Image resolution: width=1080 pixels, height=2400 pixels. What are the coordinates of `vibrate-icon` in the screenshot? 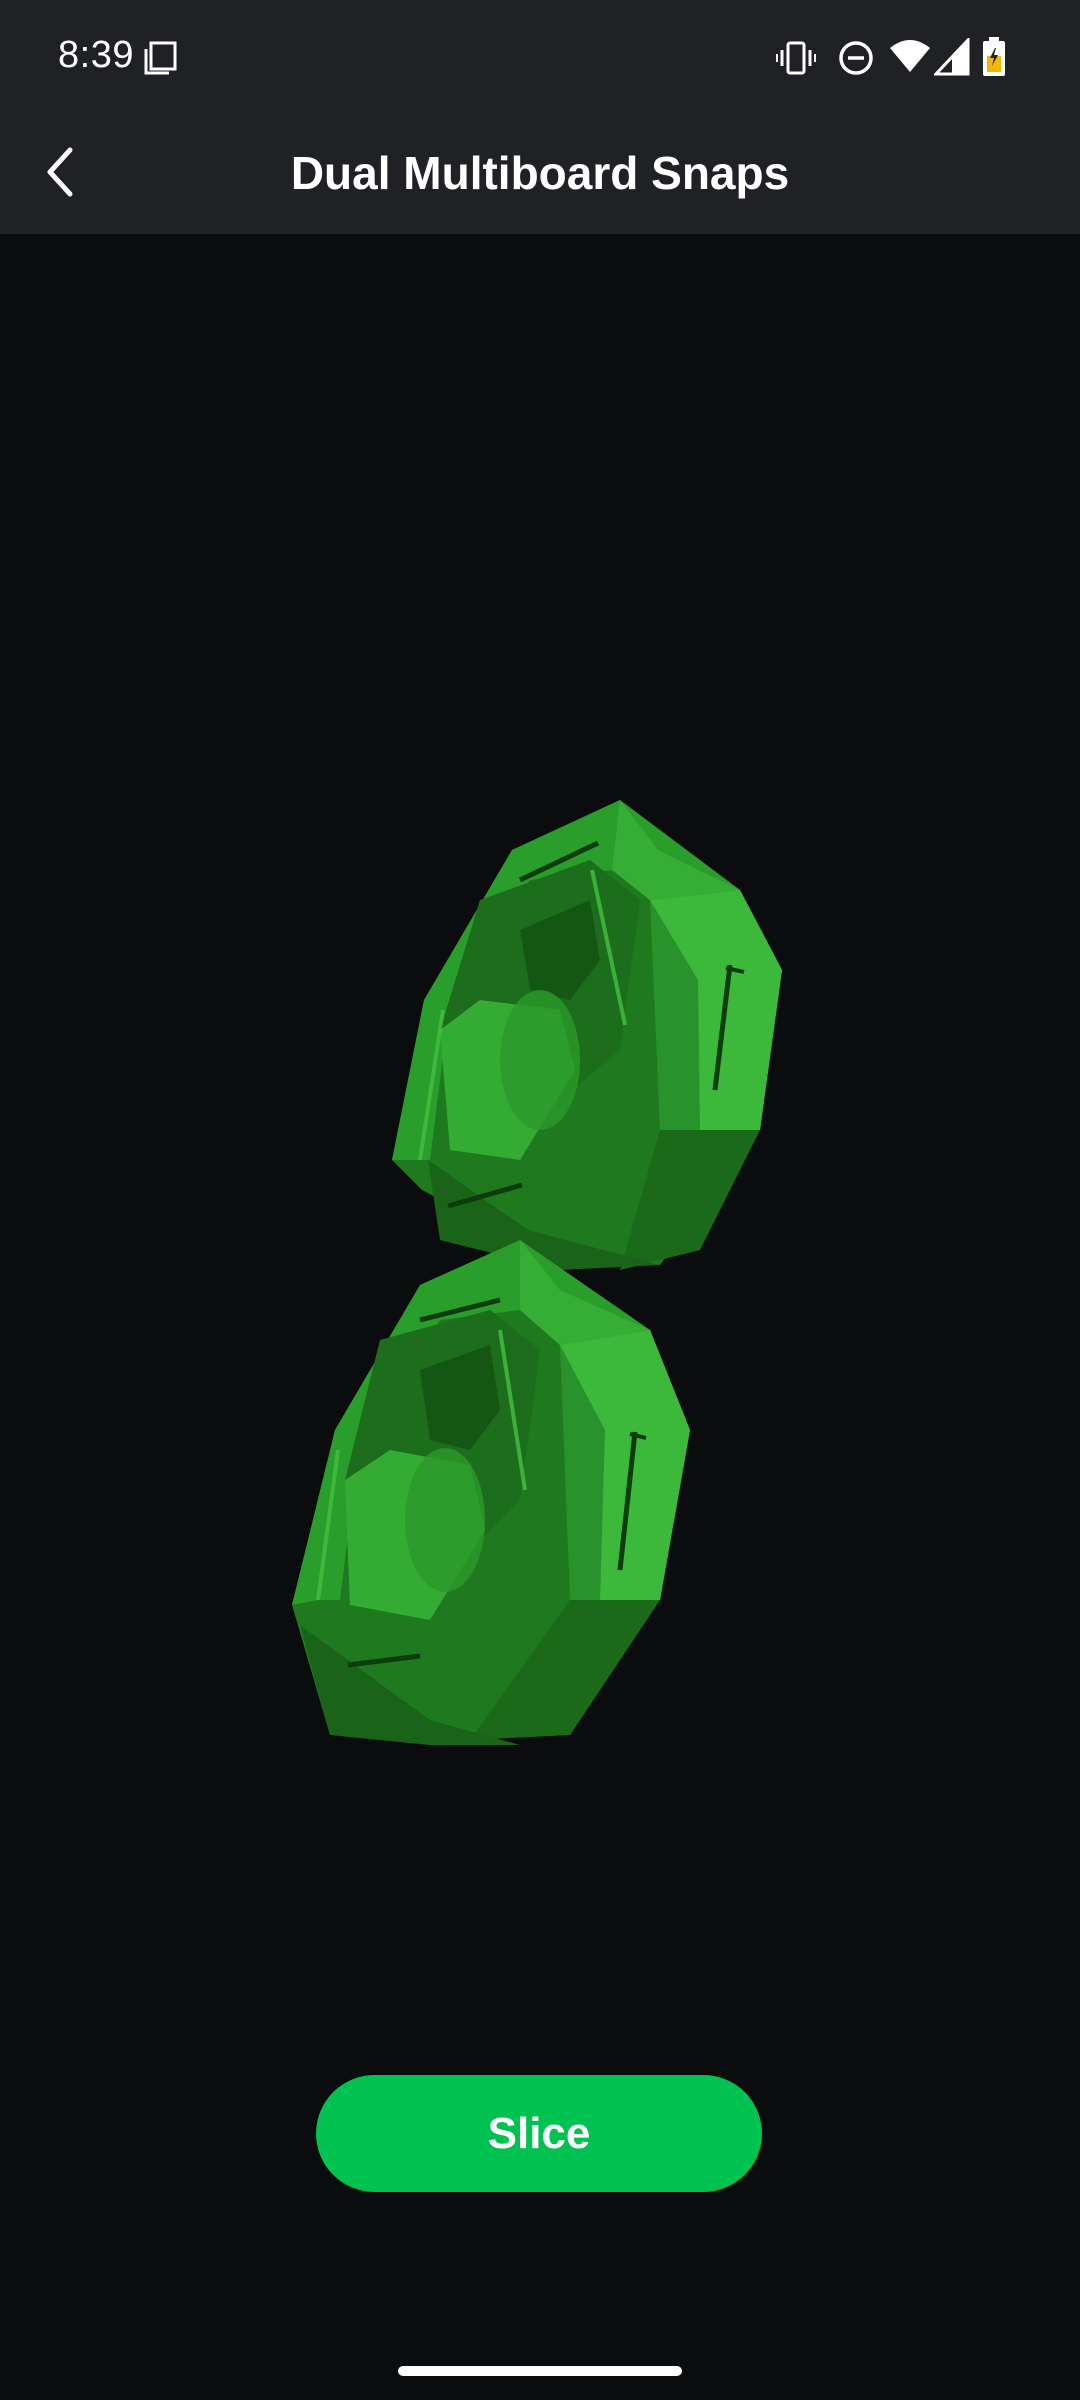 It's located at (796, 60).